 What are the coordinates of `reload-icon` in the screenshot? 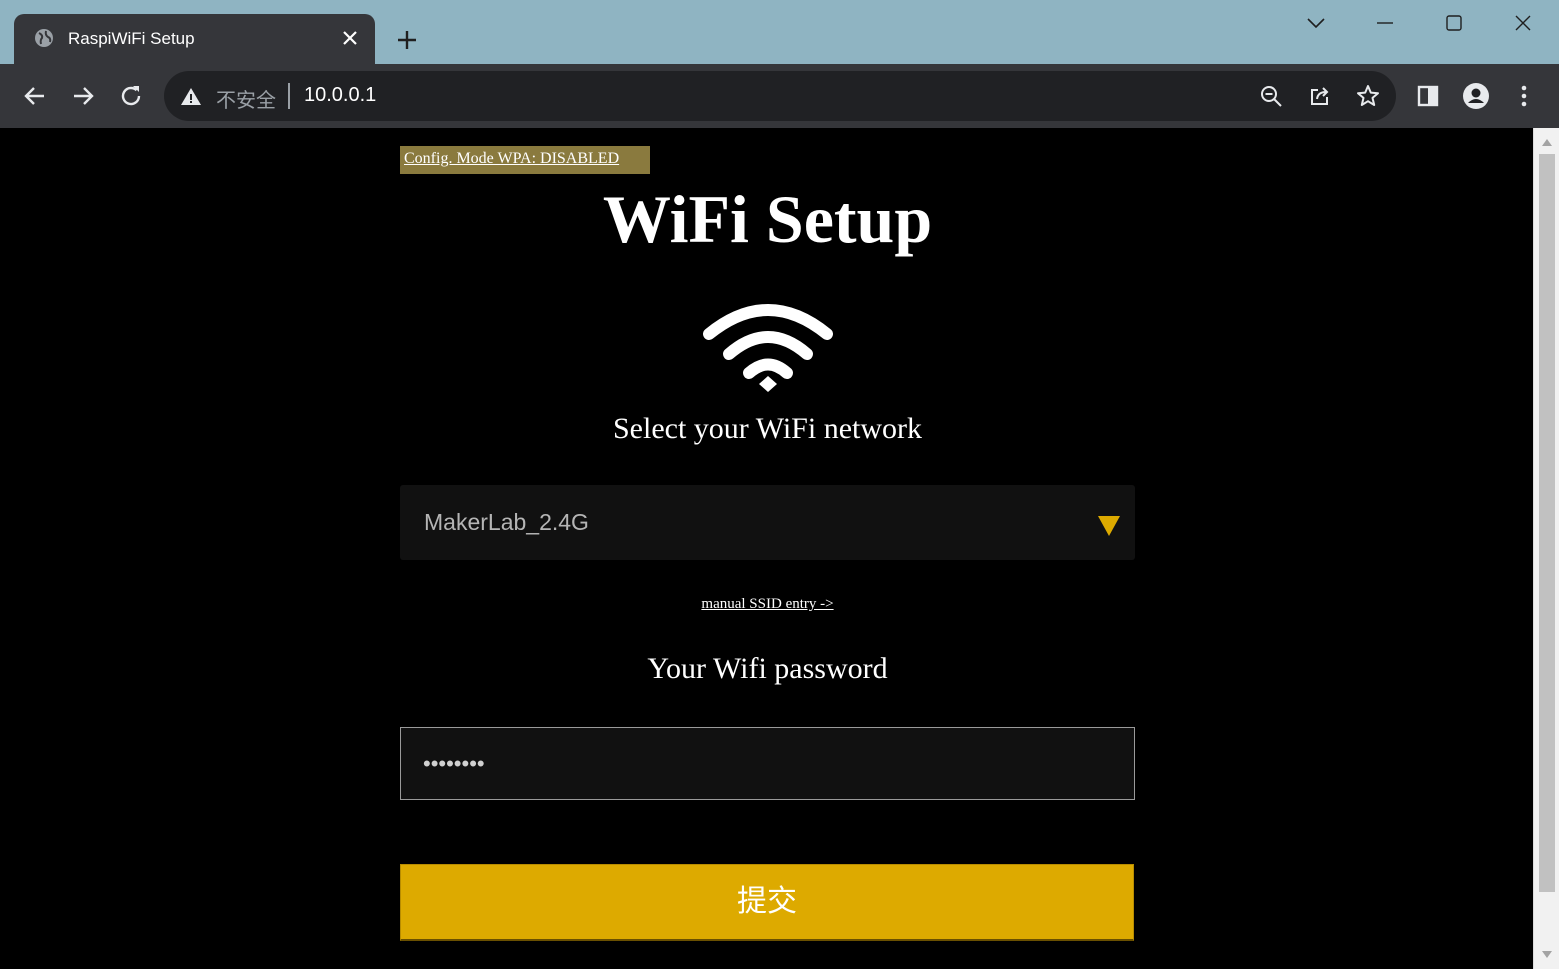 It's located at (131, 96).